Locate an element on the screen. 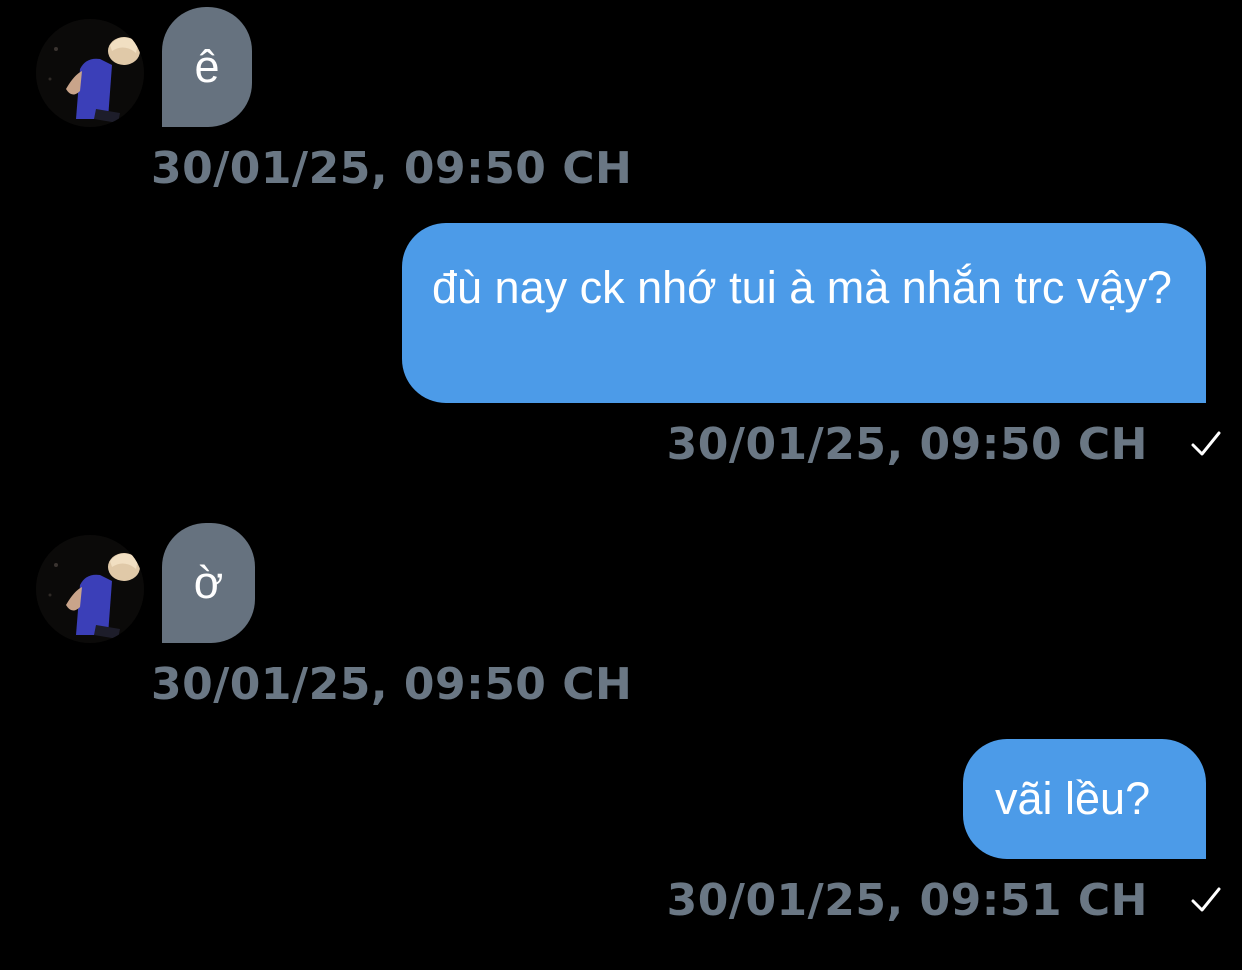 The width and height of the screenshot is (1242, 970). outgoing-message-bubble: đù nay ck nhớ tui à mà nhắn trc vậy? is located at coordinates (804, 313).